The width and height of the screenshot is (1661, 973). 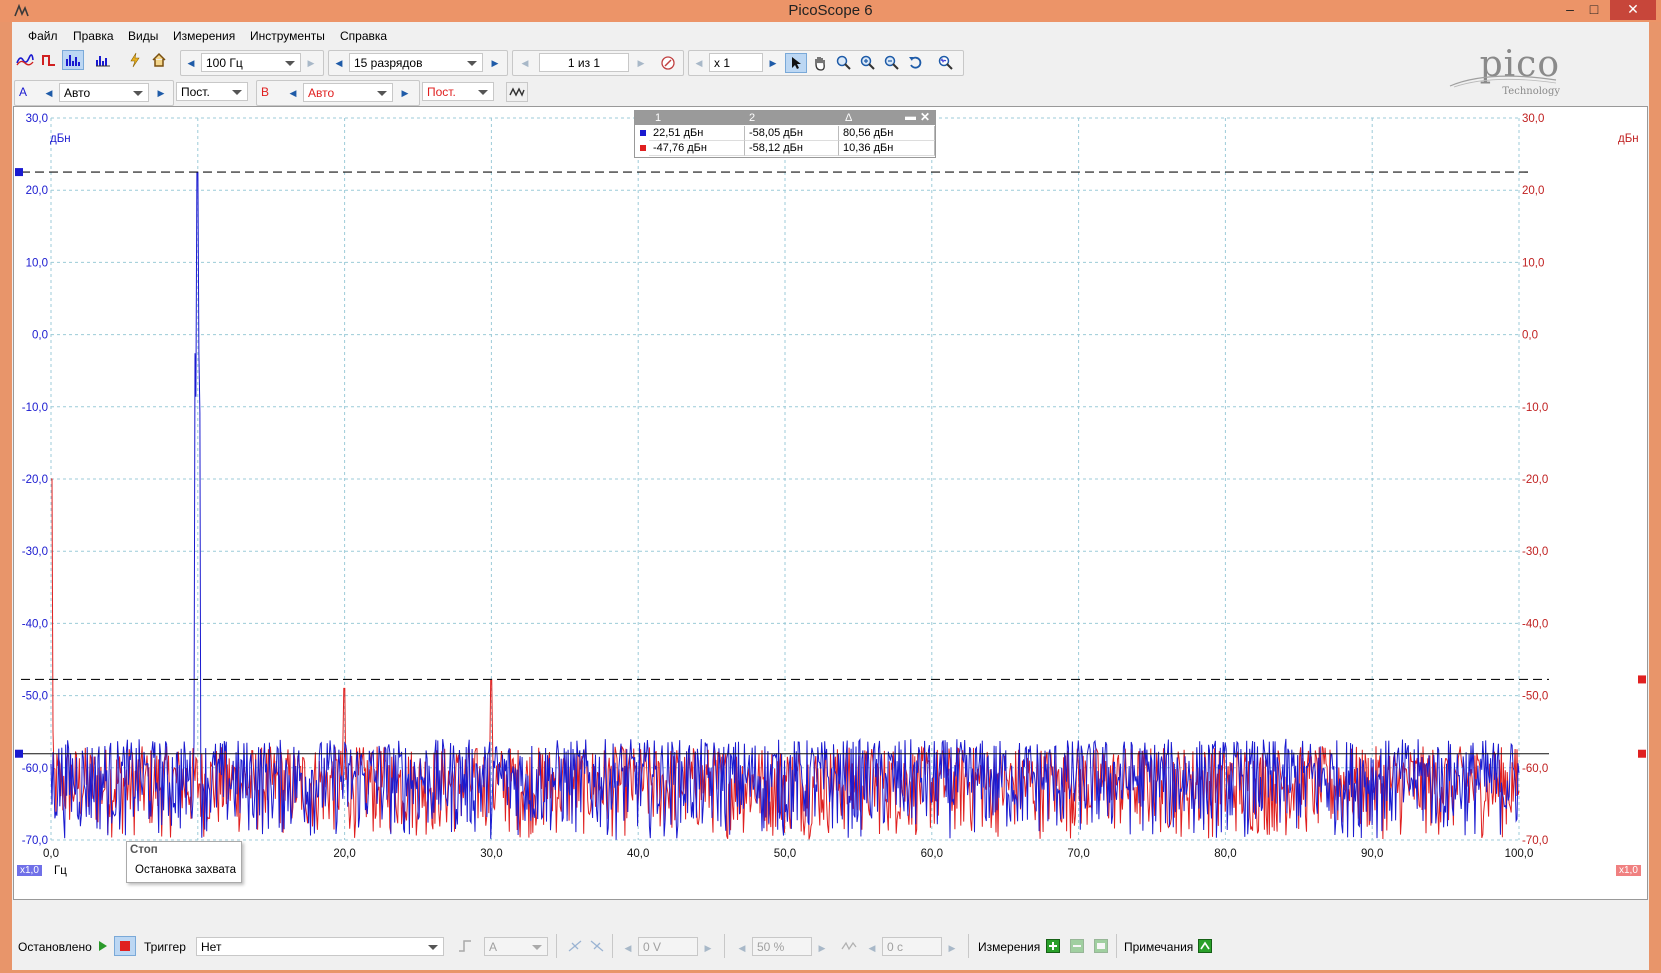 I want to click on hand-tool-icon, so click(x=820, y=63).